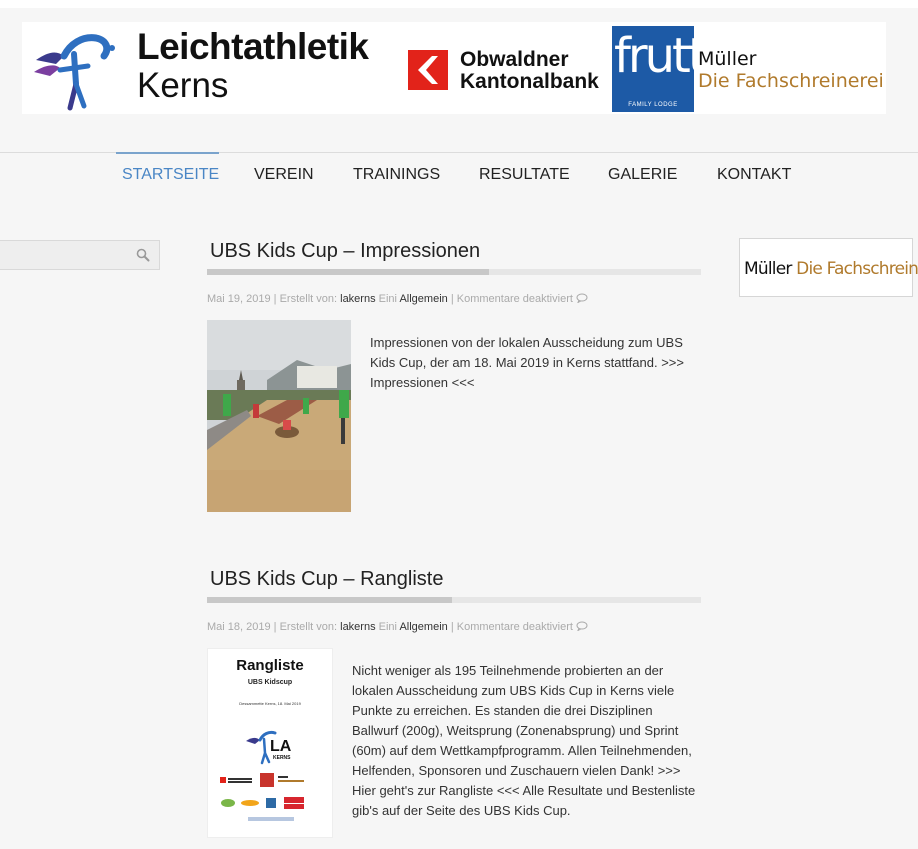 The height and width of the screenshot is (849, 918). What do you see at coordinates (239, 299) in the screenshot?
I see `post-date: Mai 19, 2019` at bounding box center [239, 299].